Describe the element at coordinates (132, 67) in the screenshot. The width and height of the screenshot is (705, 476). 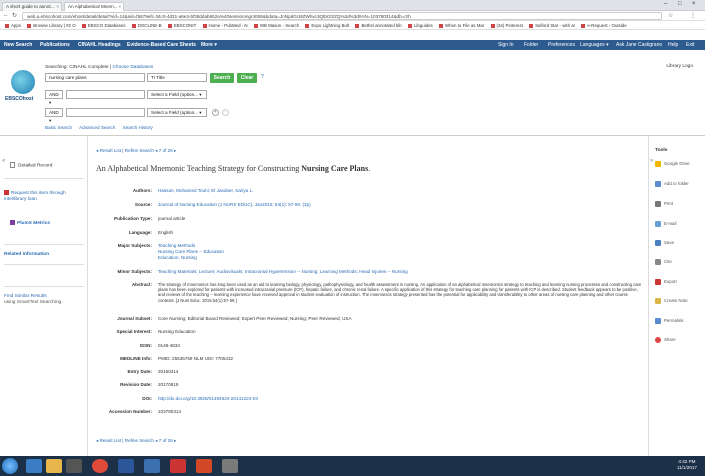
I see `choose-databases-link: Choose Databases` at that location.